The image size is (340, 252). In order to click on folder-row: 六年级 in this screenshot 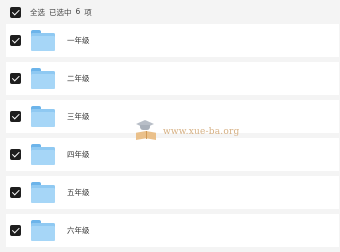, I will do `click(172, 230)`.